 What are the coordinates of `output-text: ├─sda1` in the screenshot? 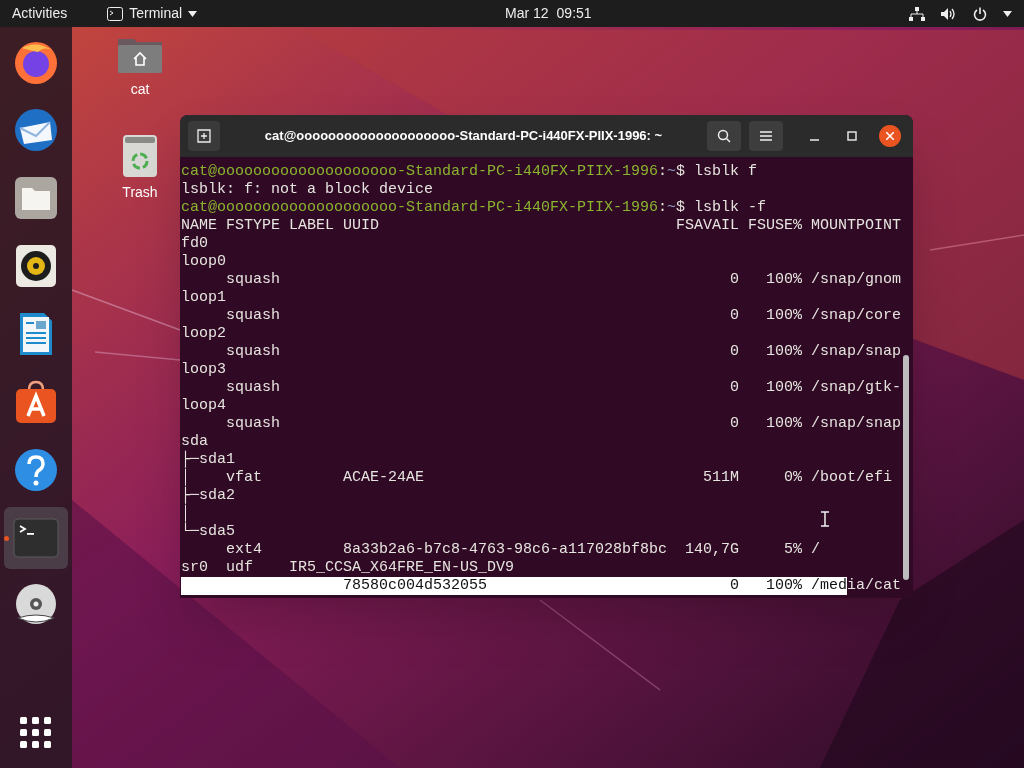 It's located at (208, 460).